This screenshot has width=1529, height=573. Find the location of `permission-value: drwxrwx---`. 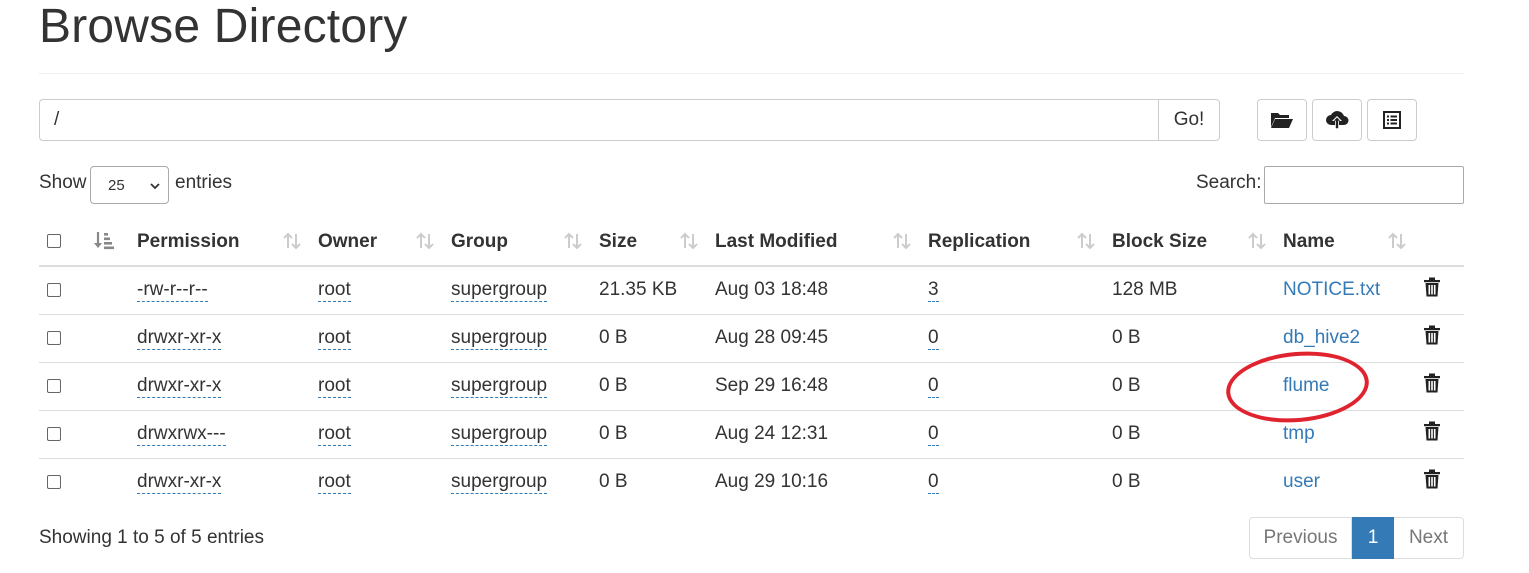

permission-value: drwxrwx--- is located at coordinates (181, 434).